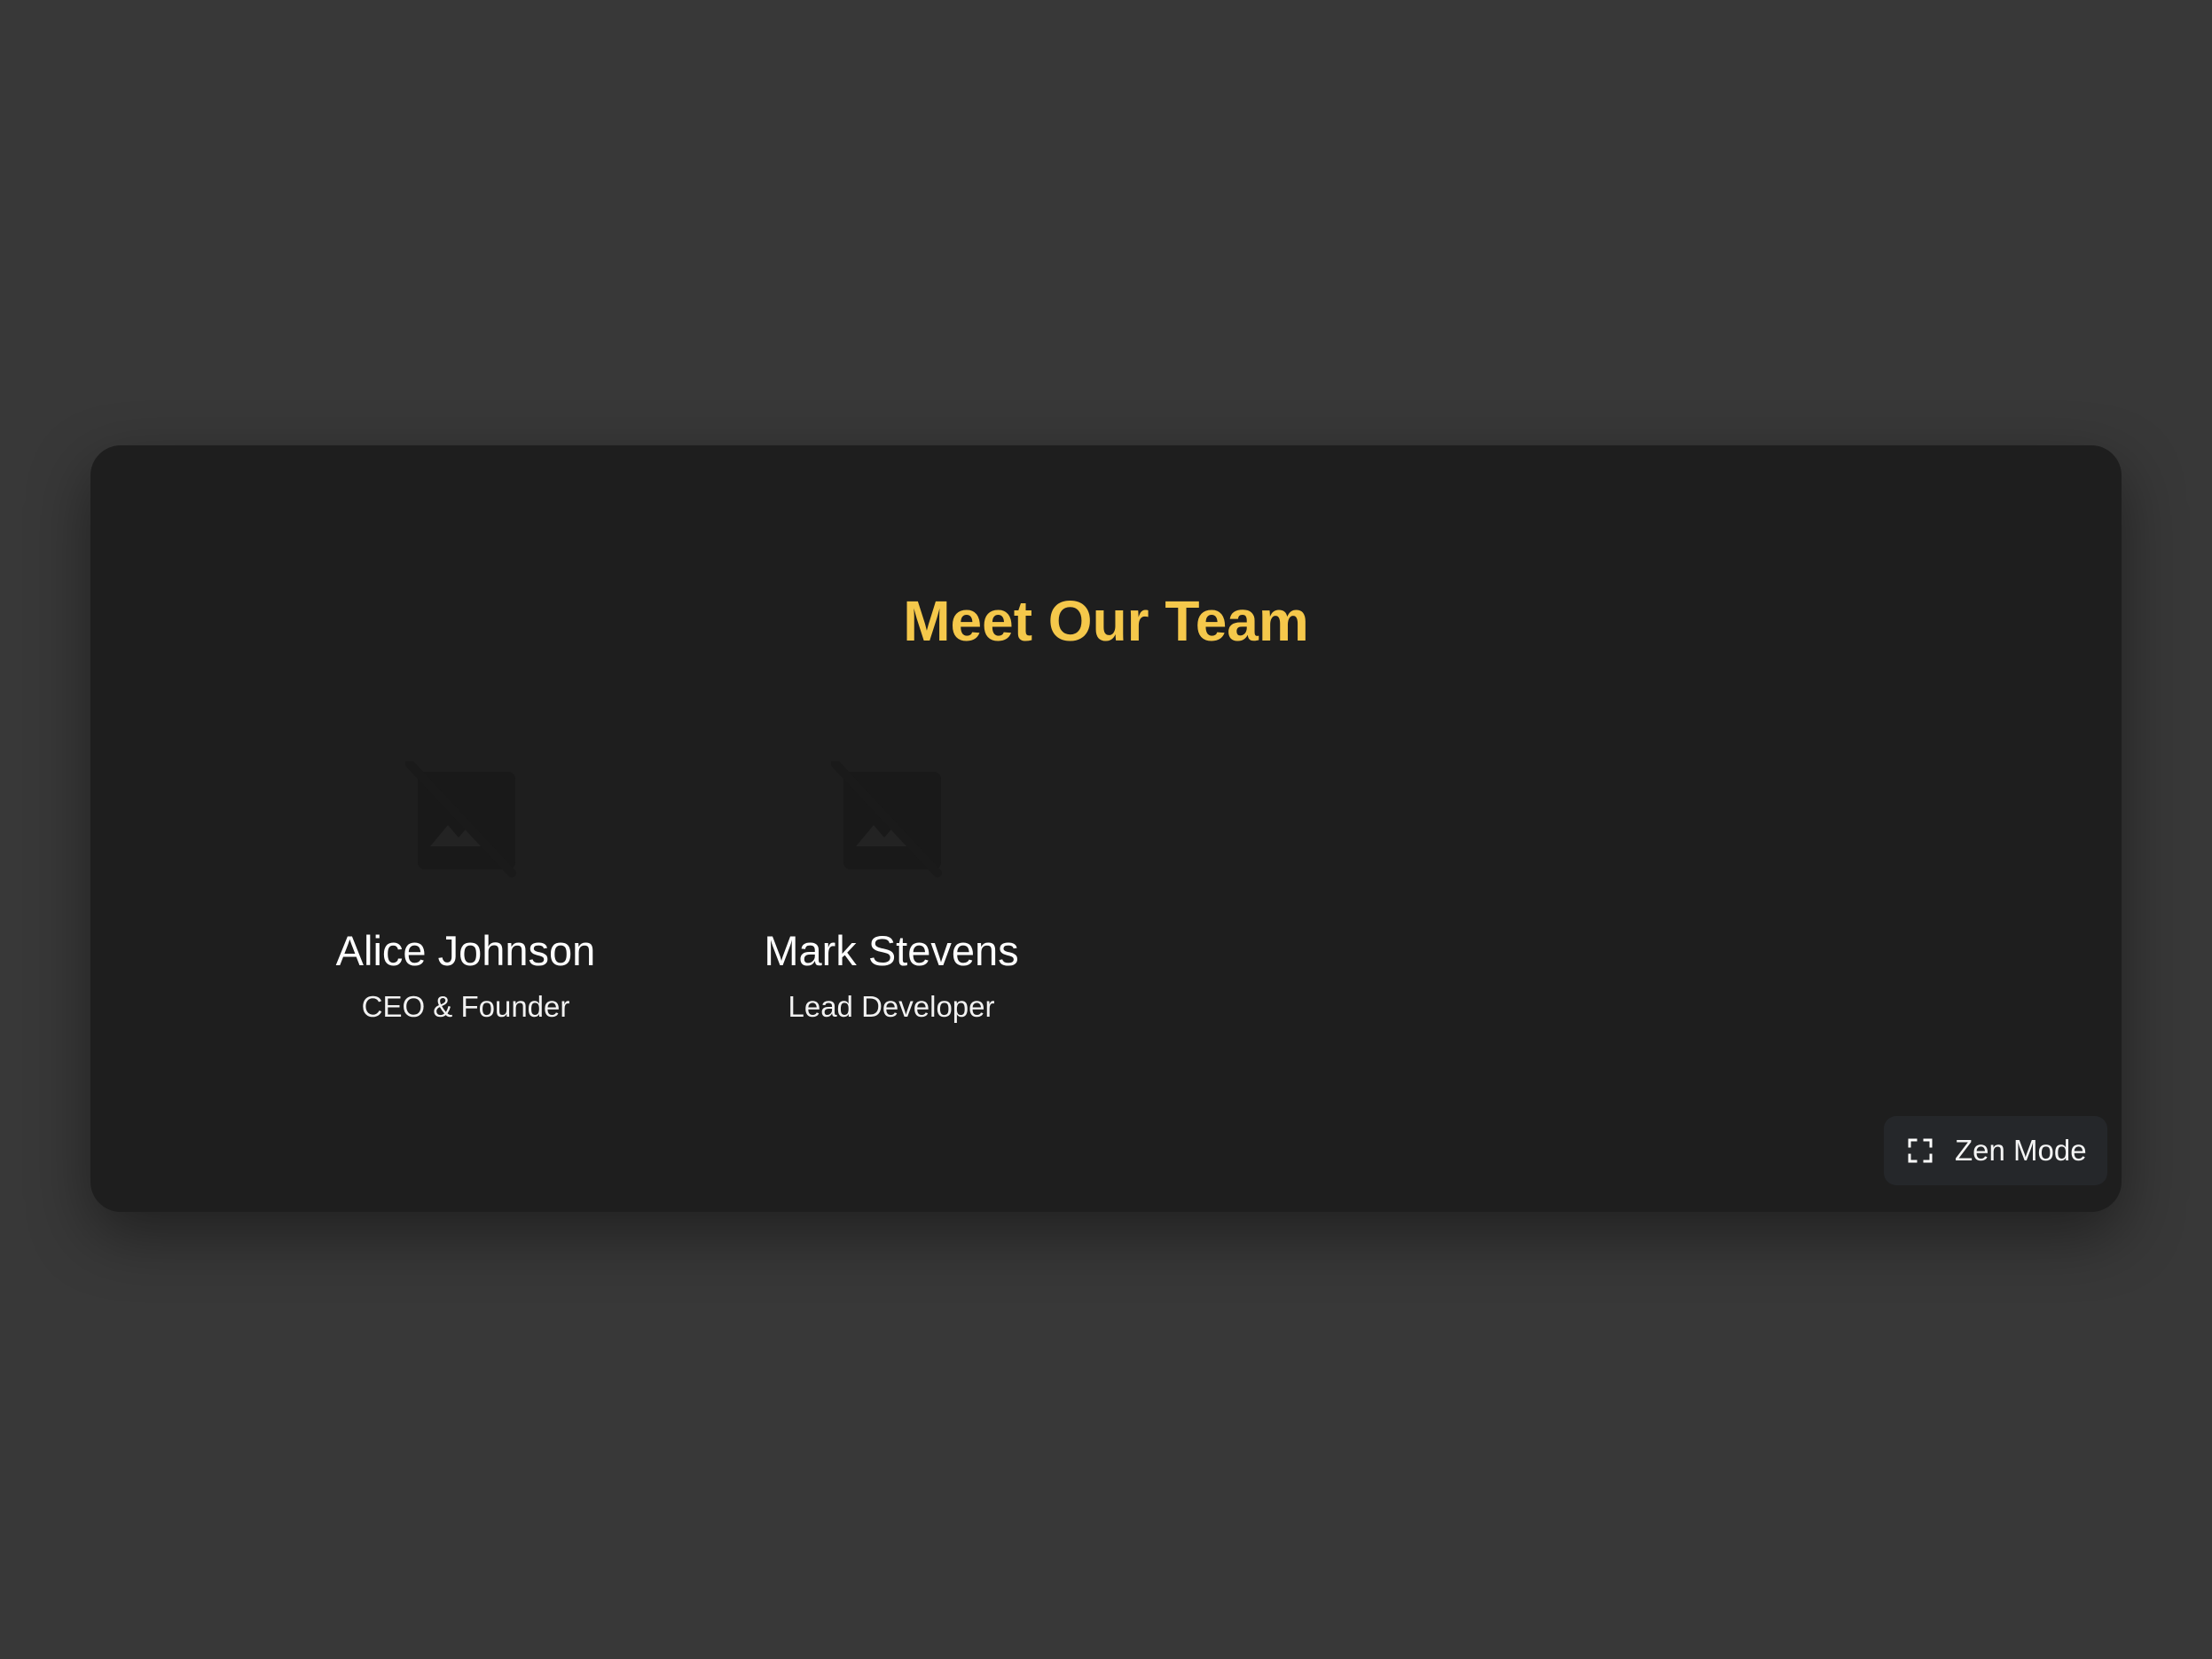  I want to click on team-member-card: Alice Johnson CEO & Founder, so click(465, 894).